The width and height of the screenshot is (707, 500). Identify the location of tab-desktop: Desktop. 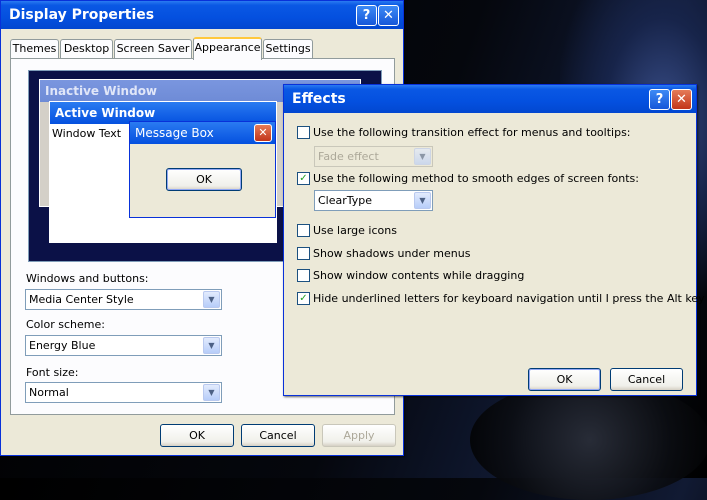
(86, 48).